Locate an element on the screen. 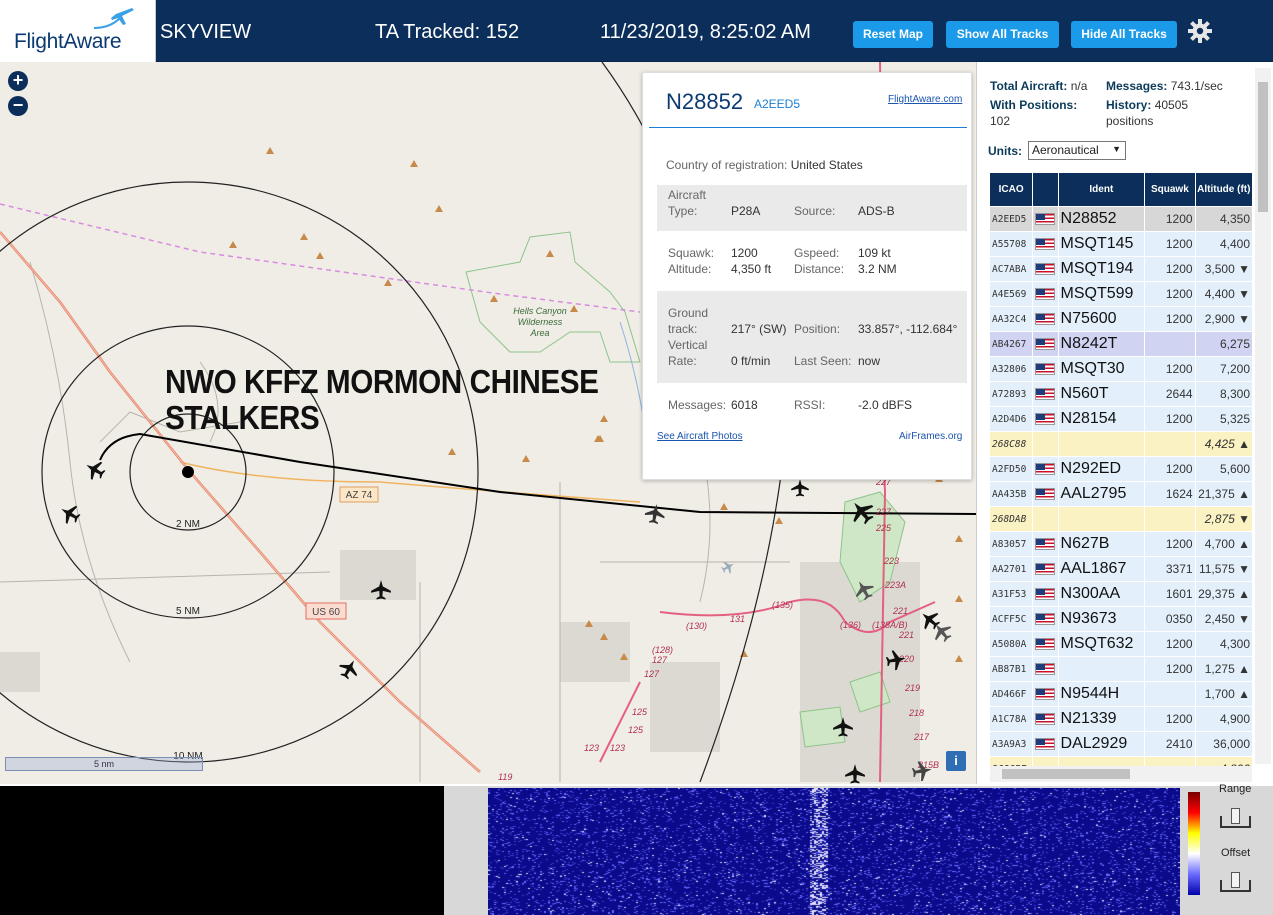  column-header-flag is located at coordinates (1045, 189).